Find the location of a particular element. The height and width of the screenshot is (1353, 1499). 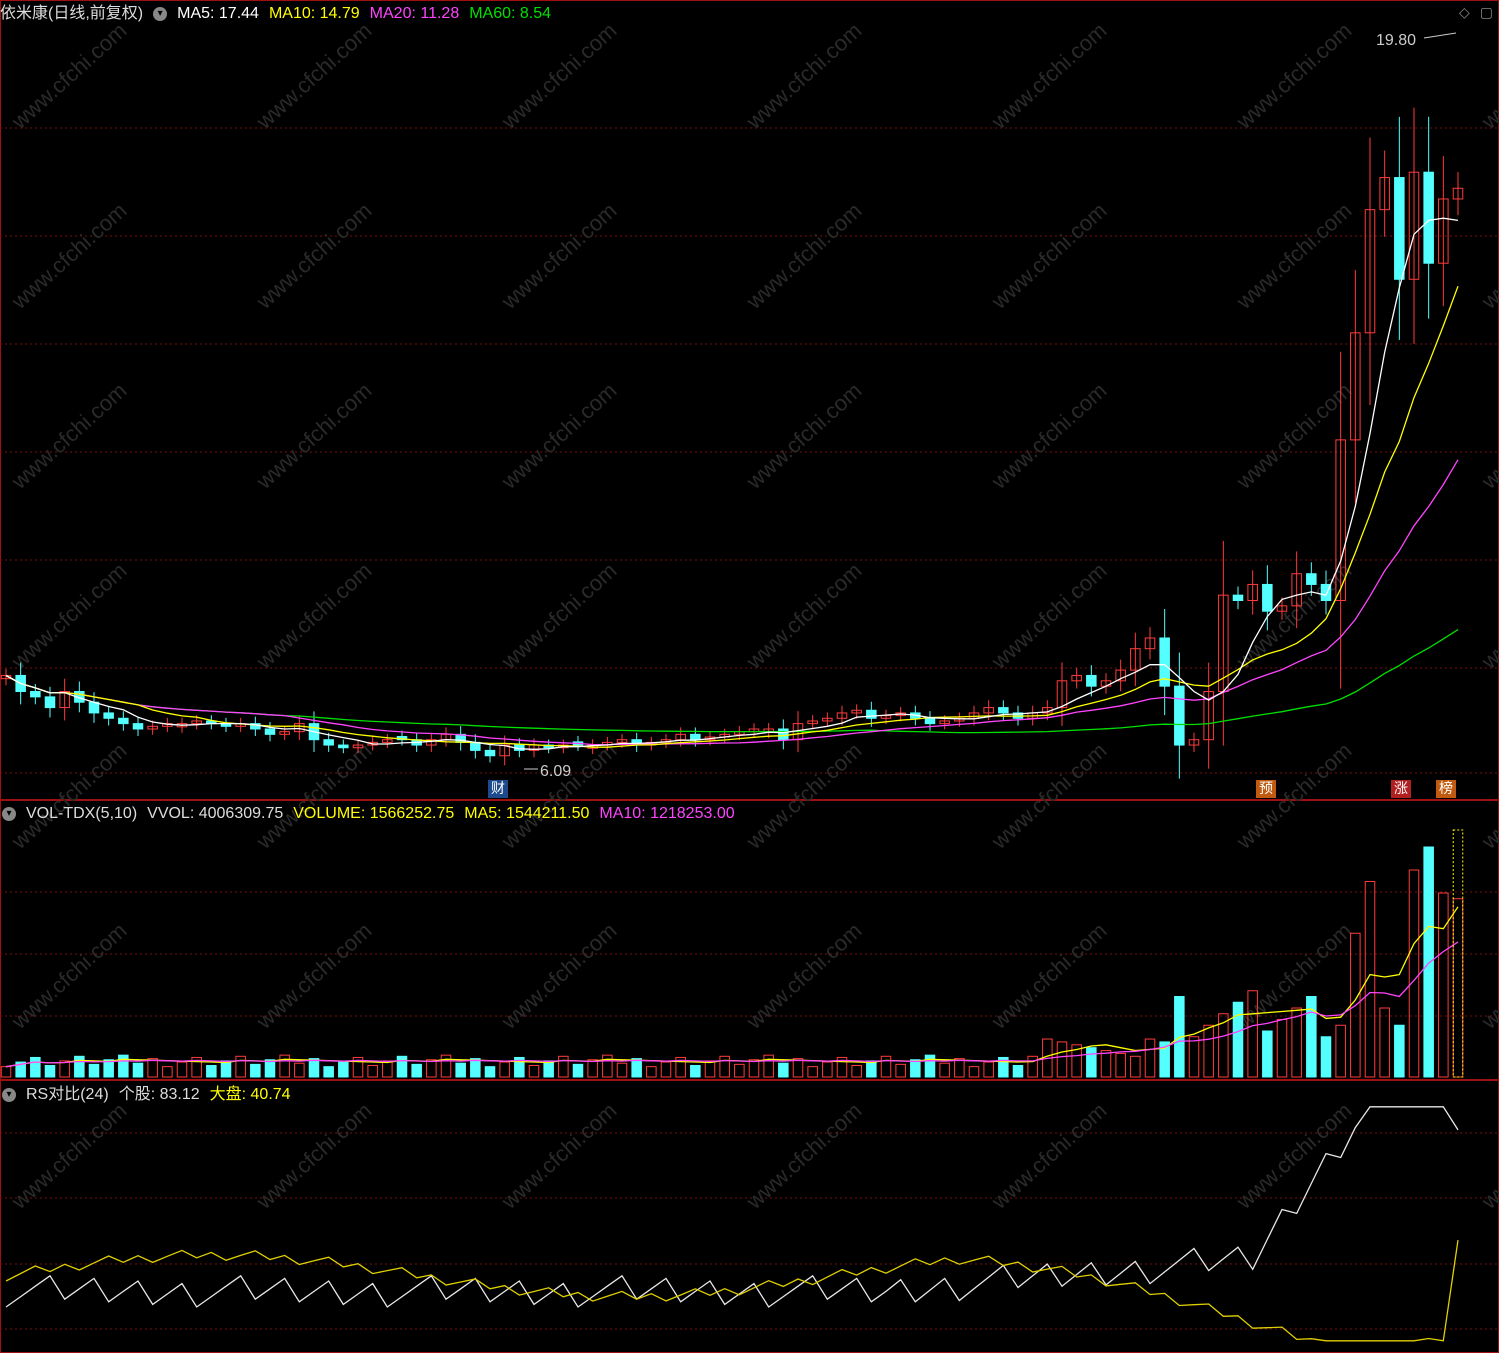

rs-indicator-name: RS对比(24) is located at coordinates (67, 1094).